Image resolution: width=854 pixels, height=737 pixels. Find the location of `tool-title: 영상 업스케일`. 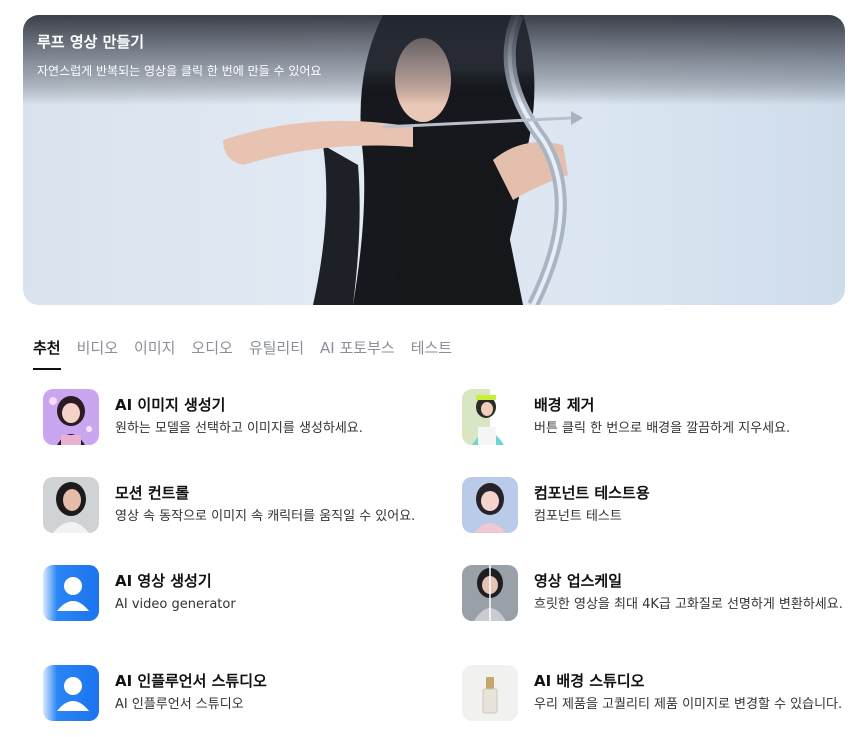

tool-title: 영상 업스케일 is located at coordinates (578, 581).